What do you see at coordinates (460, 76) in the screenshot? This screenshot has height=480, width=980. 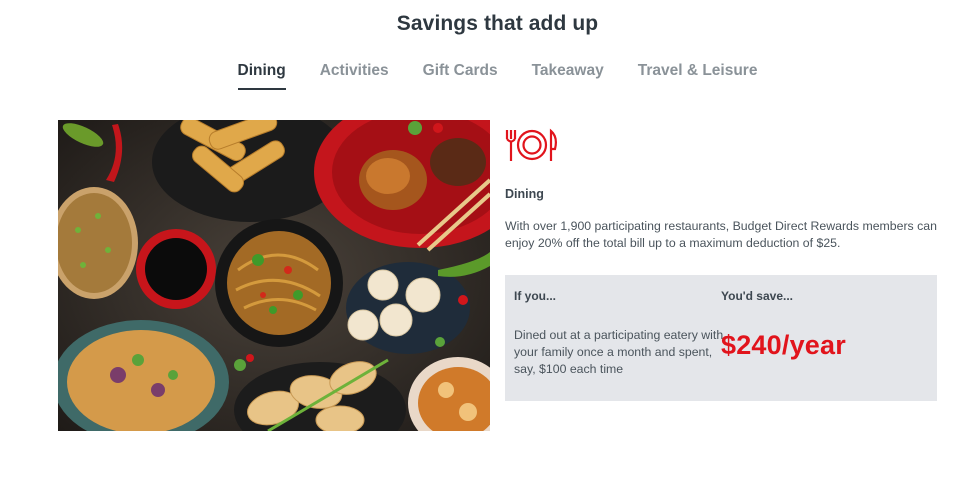 I see `tab-gift-cards: Gift Cards` at bounding box center [460, 76].